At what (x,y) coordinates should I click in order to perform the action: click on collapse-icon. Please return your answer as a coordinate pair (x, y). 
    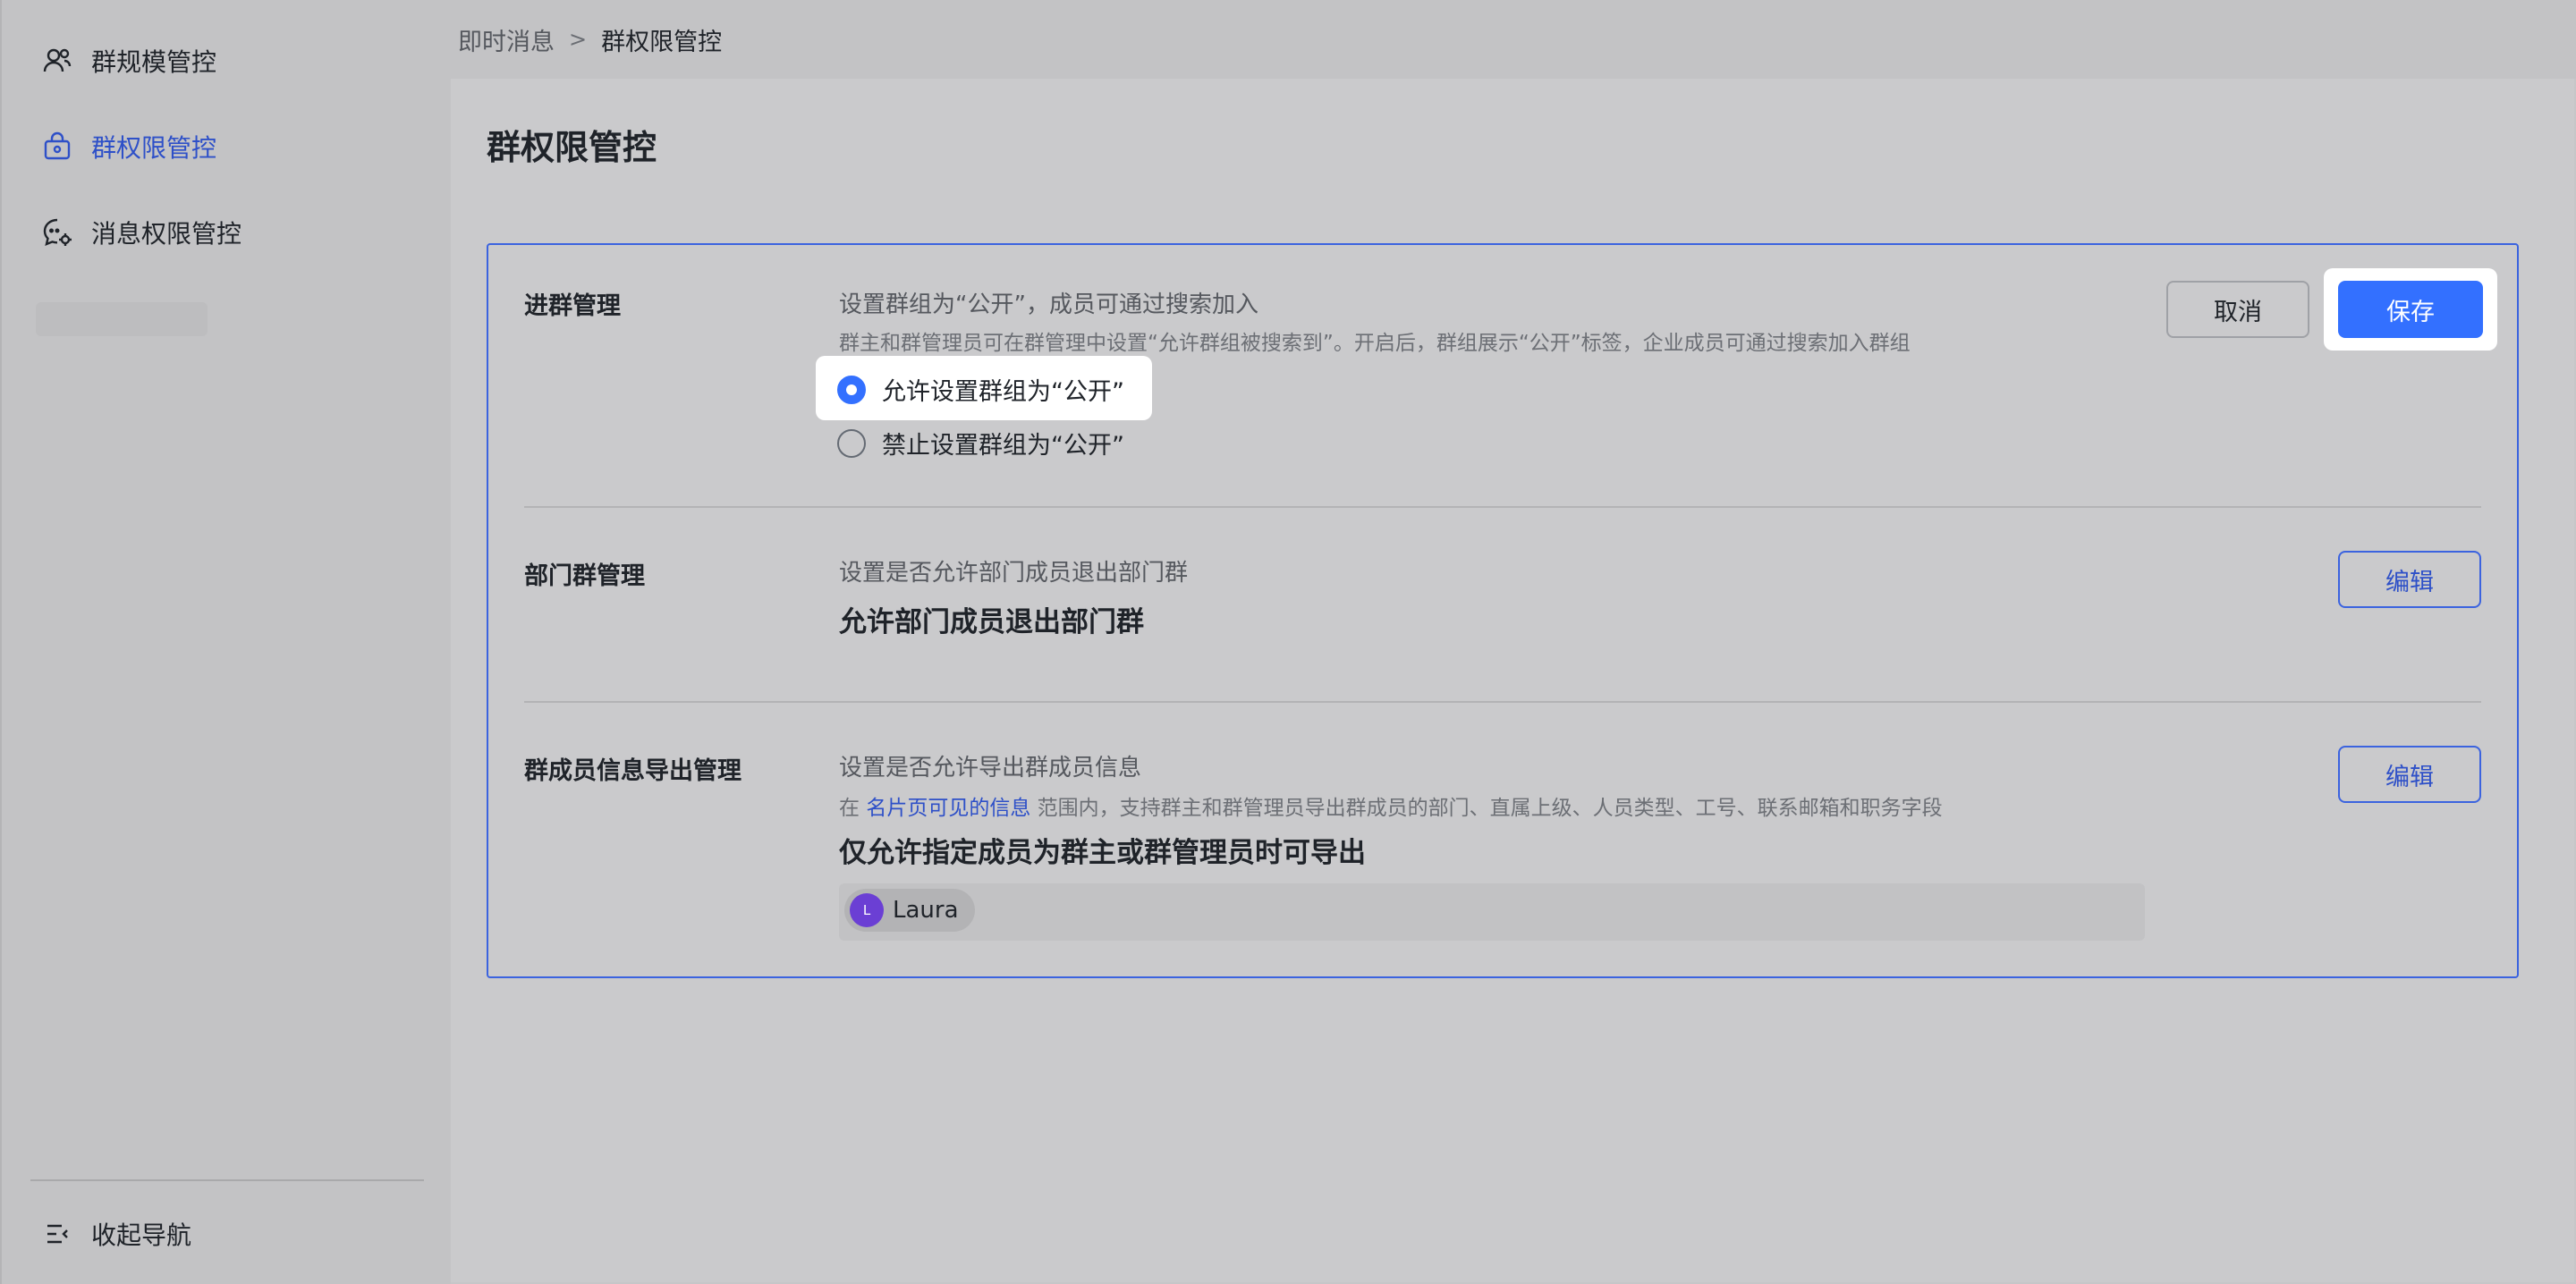
    Looking at the image, I should click on (57, 1234).